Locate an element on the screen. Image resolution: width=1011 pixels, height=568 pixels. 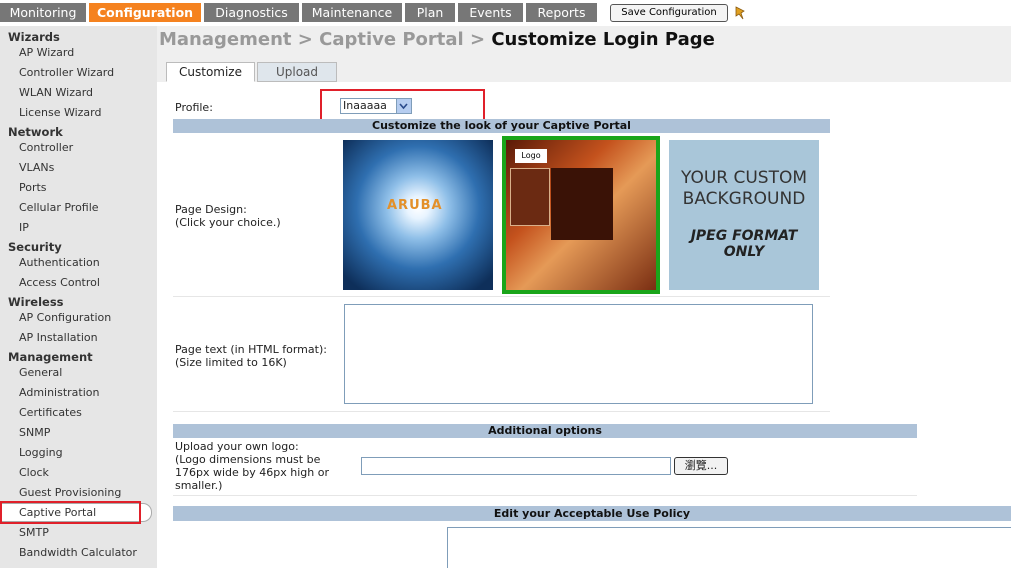
sidebar-item-controller: Controller is located at coordinates (46, 147).